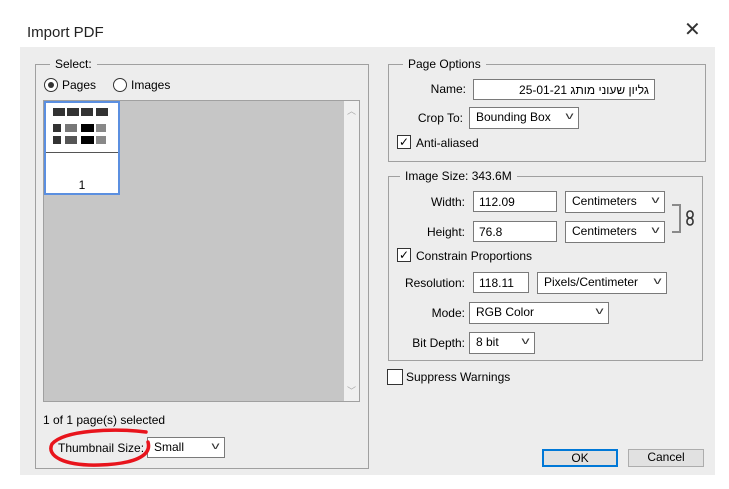 This screenshot has width=729, height=489. I want to click on bit-depth-select: 8 bit v, so click(502, 343).